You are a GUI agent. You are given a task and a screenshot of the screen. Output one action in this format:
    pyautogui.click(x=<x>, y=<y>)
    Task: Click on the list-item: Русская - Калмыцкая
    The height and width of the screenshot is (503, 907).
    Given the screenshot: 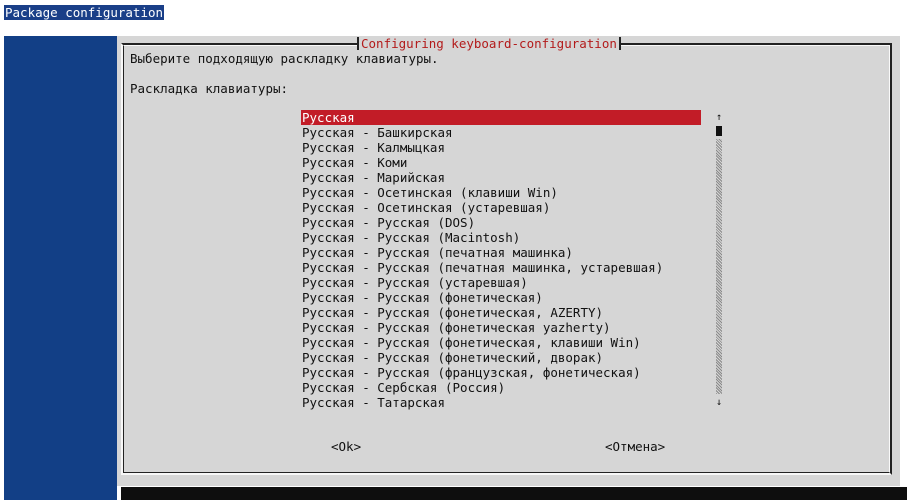 What is the action you would take?
    pyautogui.click(x=501, y=147)
    